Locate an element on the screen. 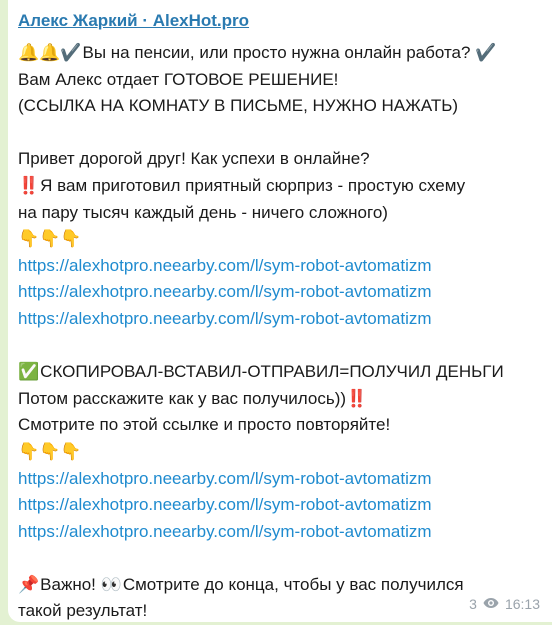  bell-check-emojis: 🔔🔔✔️ is located at coordinates (50, 53).